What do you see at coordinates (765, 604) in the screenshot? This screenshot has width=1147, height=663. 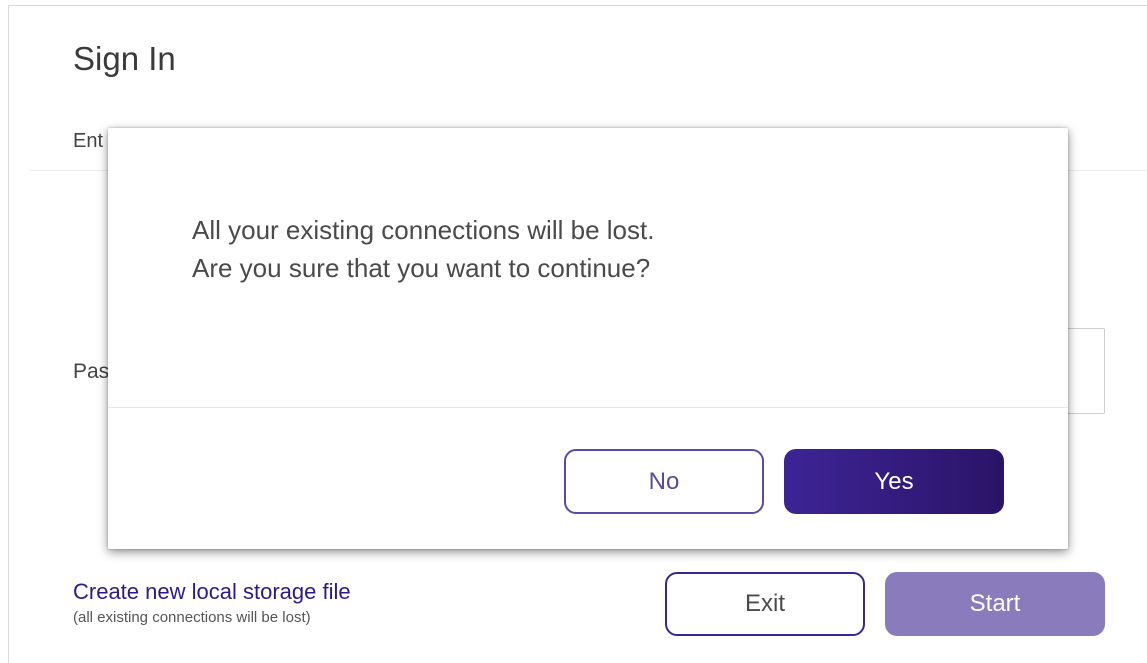 I see `exit-button: Exit` at bounding box center [765, 604].